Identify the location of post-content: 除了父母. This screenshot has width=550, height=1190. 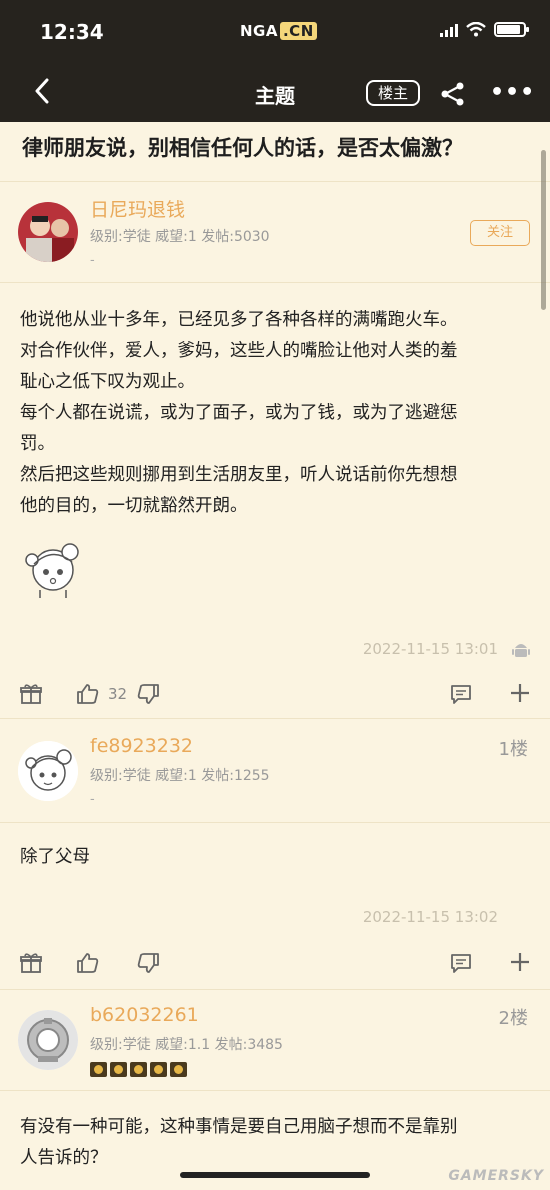
(275, 857).